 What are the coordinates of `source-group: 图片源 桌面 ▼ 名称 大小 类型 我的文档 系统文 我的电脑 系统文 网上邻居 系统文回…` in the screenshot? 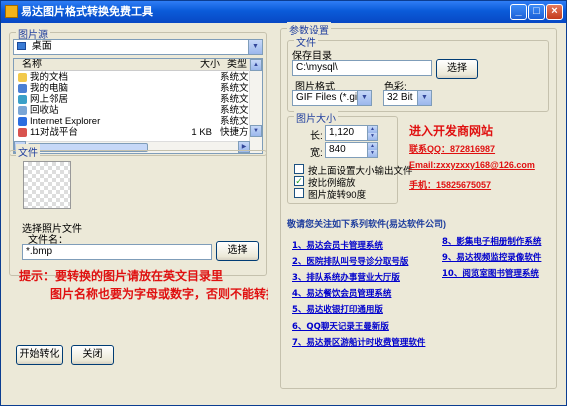 It's located at (138, 91).